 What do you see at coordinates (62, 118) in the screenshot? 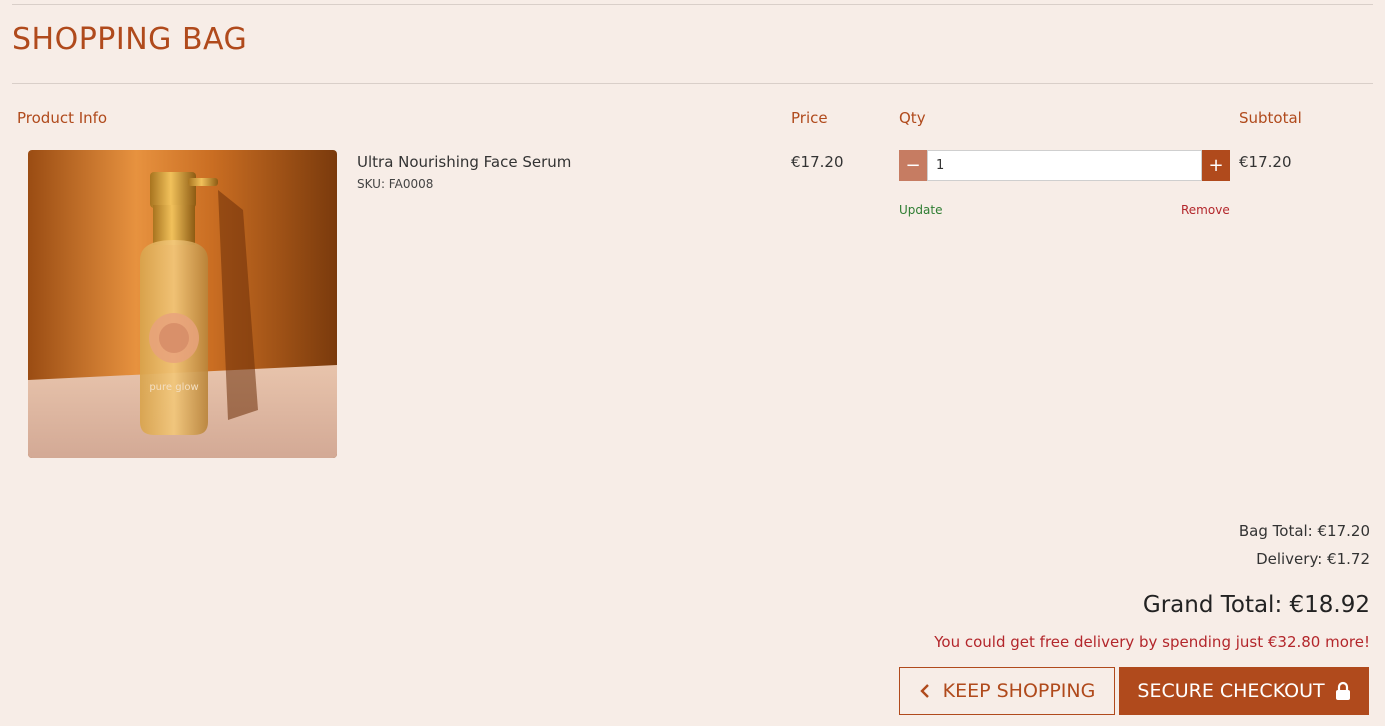
I see `header-product-info: Product Info` at bounding box center [62, 118].